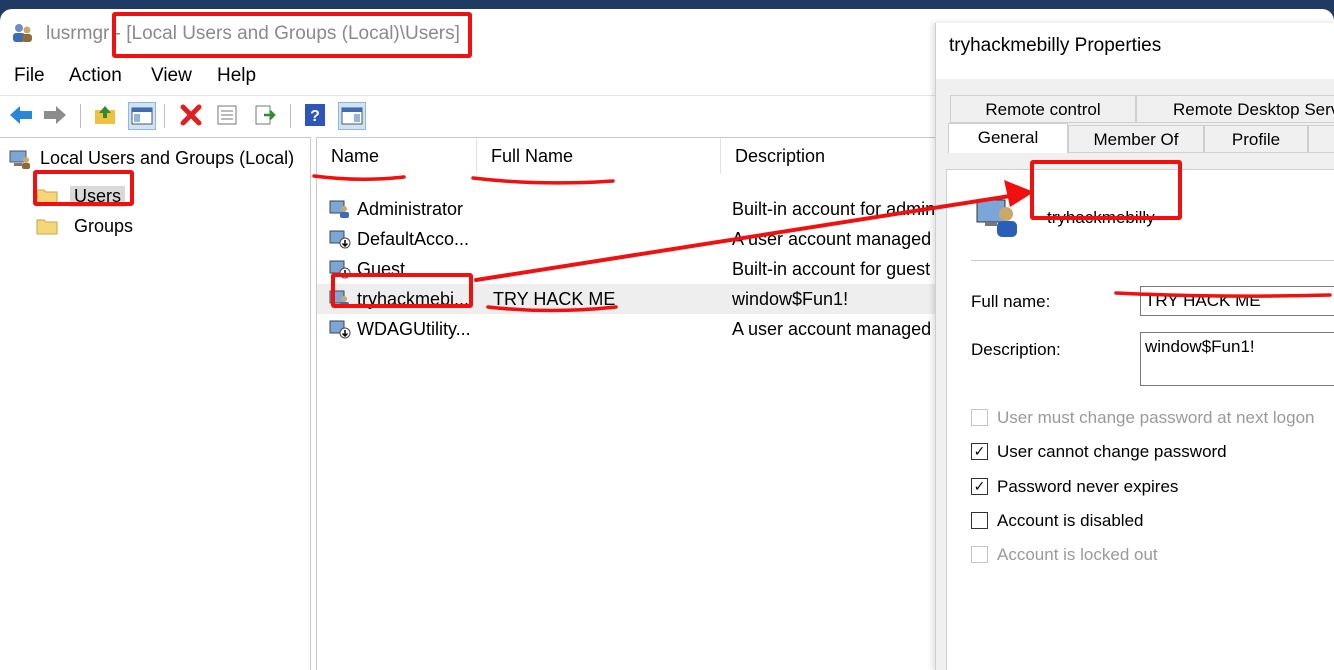  What do you see at coordinates (83, 188) in the screenshot?
I see `annotation-box-users-node` at bounding box center [83, 188].